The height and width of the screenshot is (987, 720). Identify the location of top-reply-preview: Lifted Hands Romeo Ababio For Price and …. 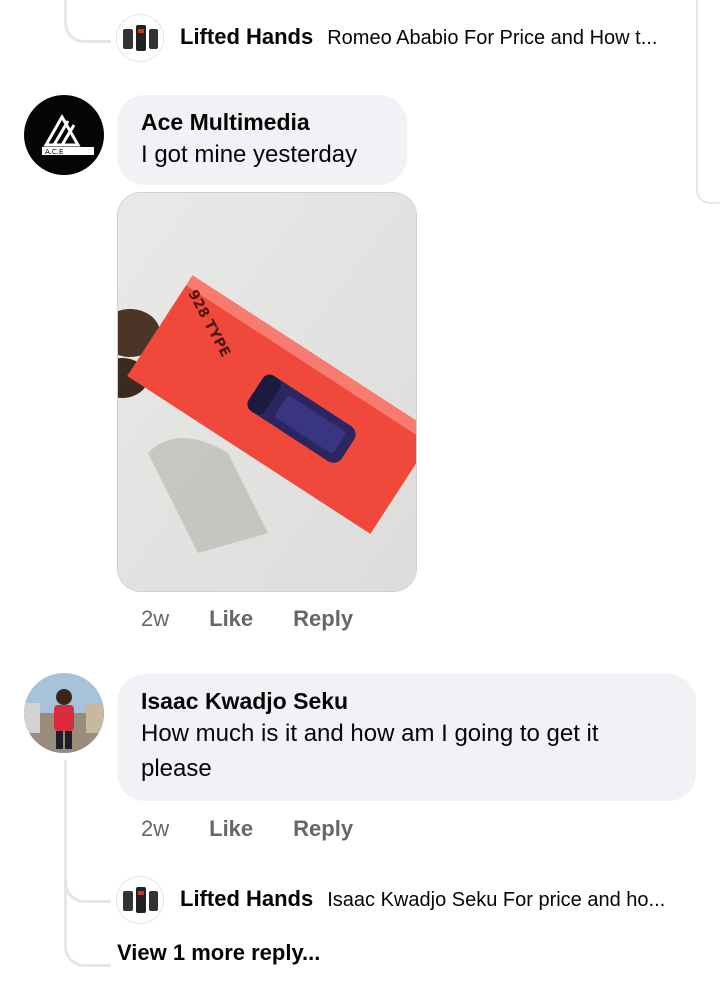
(418, 37).